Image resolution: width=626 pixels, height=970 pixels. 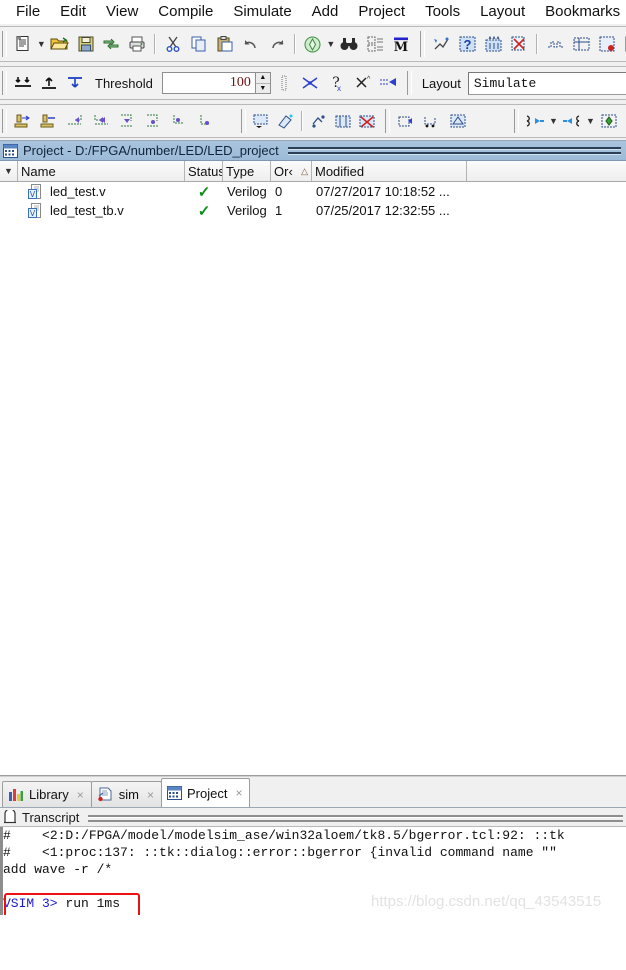 I want to click on menu-item-view: View, so click(x=122, y=12).